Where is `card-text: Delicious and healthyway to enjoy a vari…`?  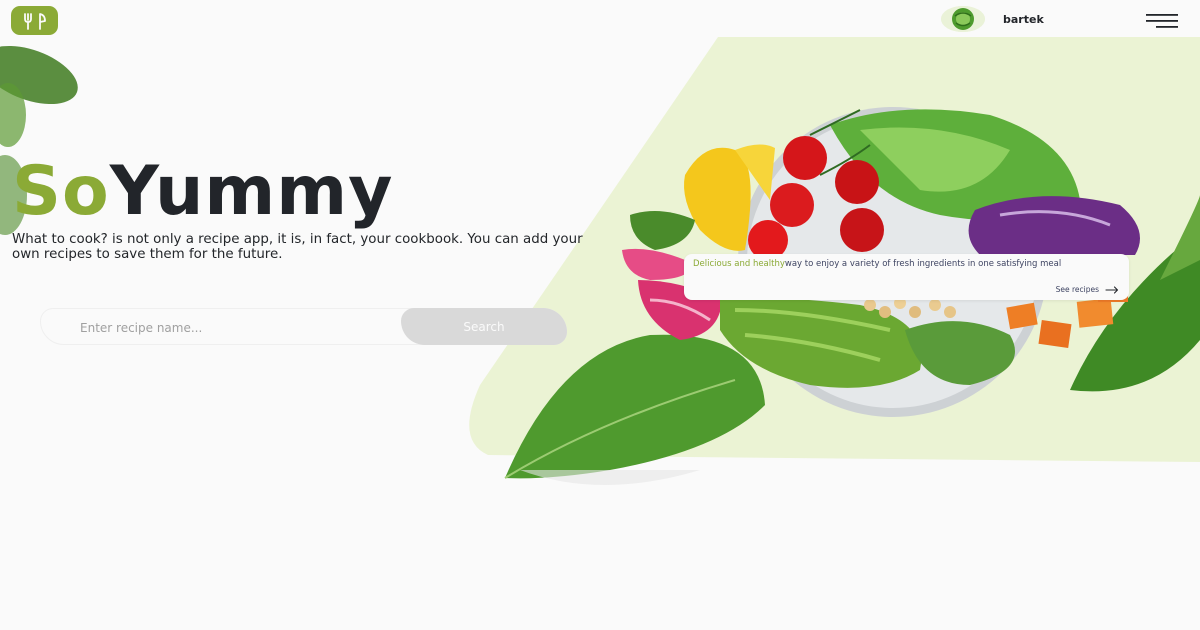 card-text: Delicious and healthyway to enjoy a vari… is located at coordinates (906, 265).